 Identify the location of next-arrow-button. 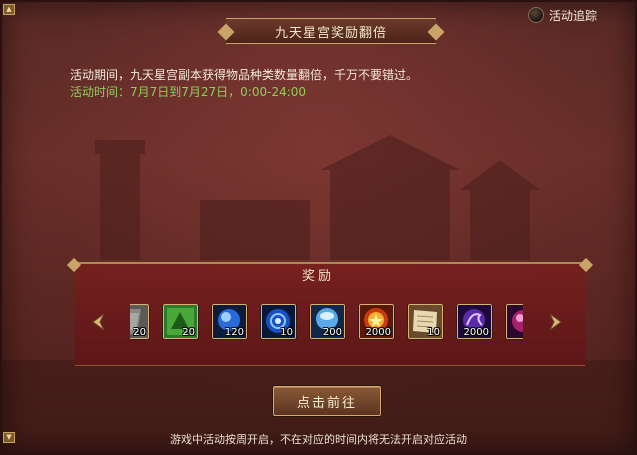
(555, 322).